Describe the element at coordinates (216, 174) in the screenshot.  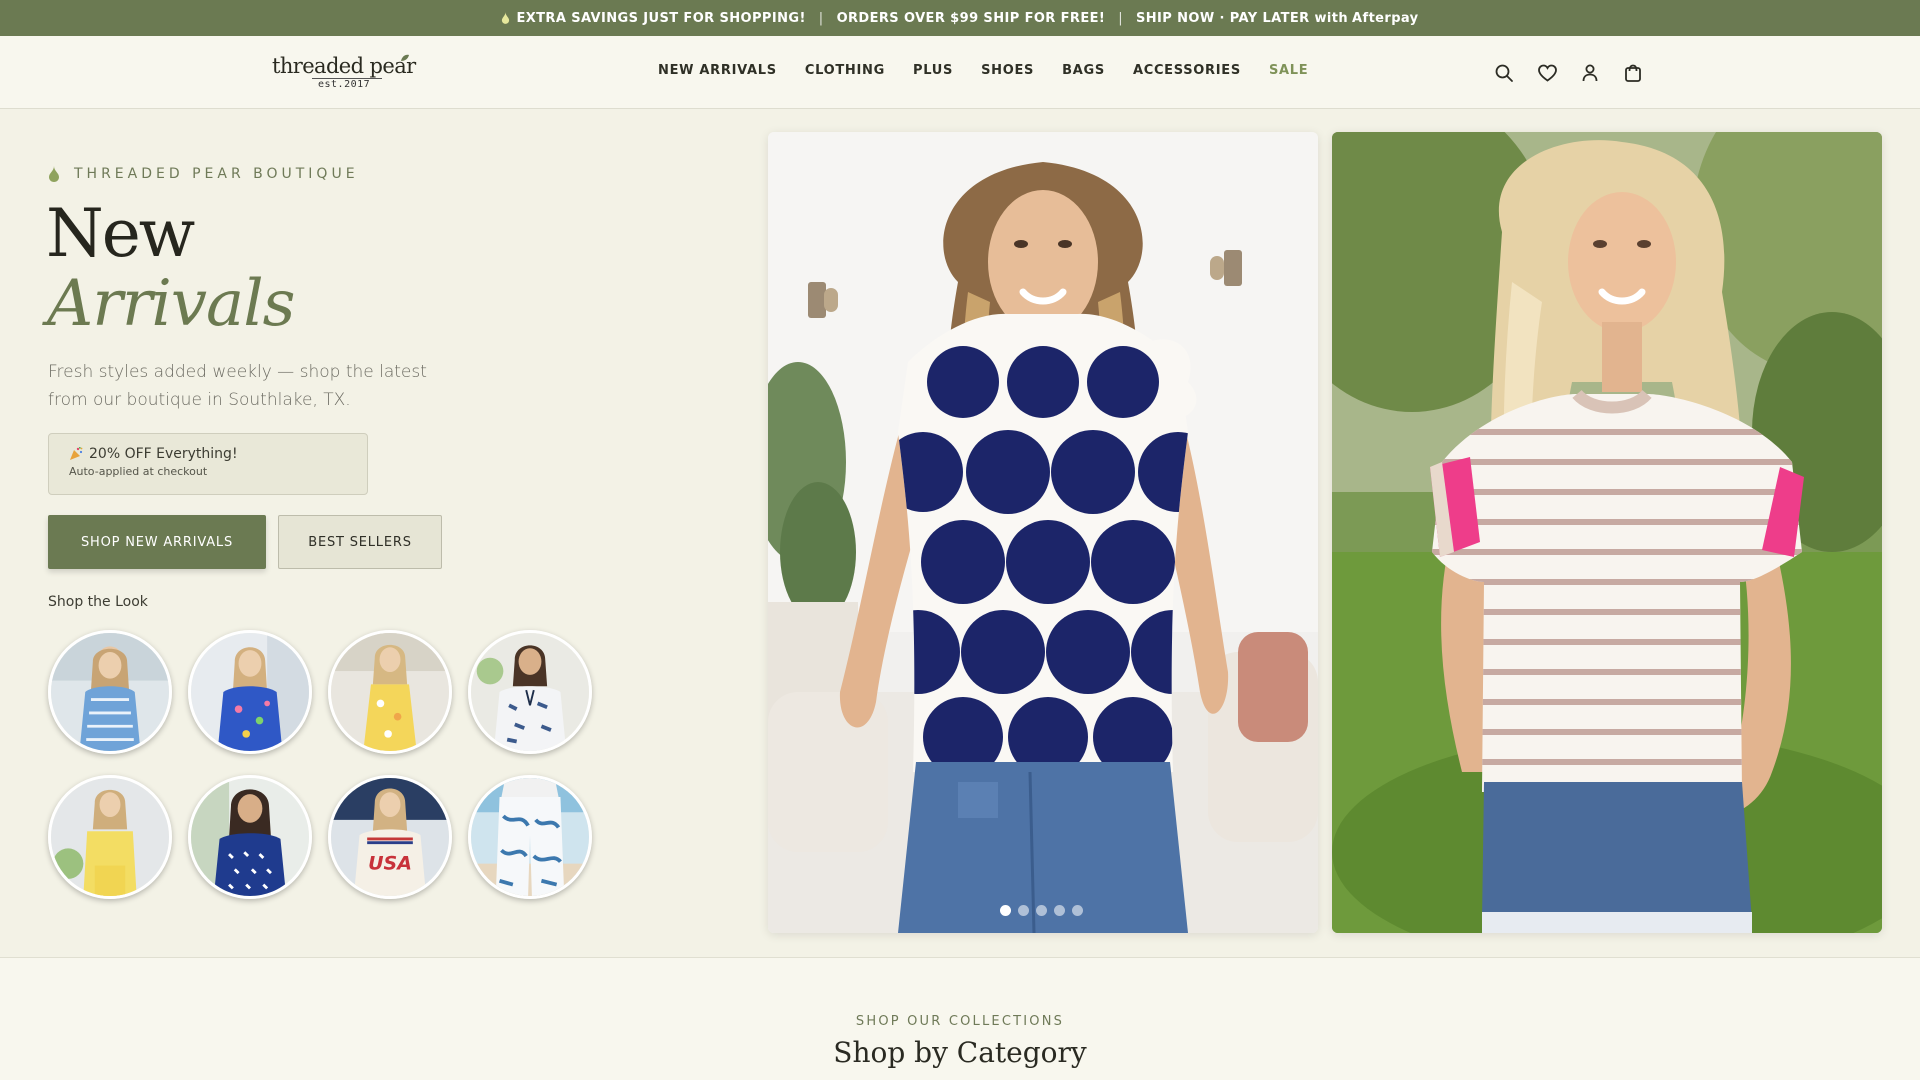
I see `hero-eyebrow-text: THREADED PEAR BOUTIQUE` at that location.